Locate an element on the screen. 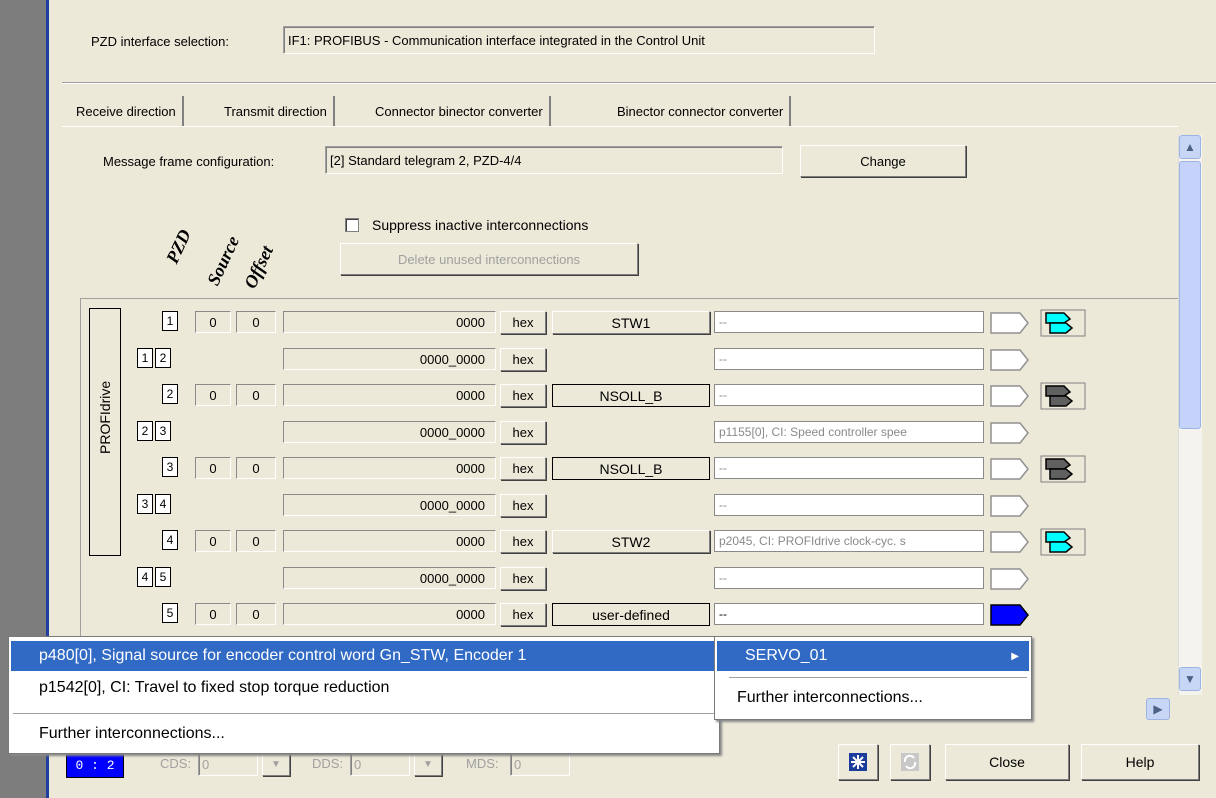 This screenshot has height=798, width=1216. separator is located at coordinates (639, 83).